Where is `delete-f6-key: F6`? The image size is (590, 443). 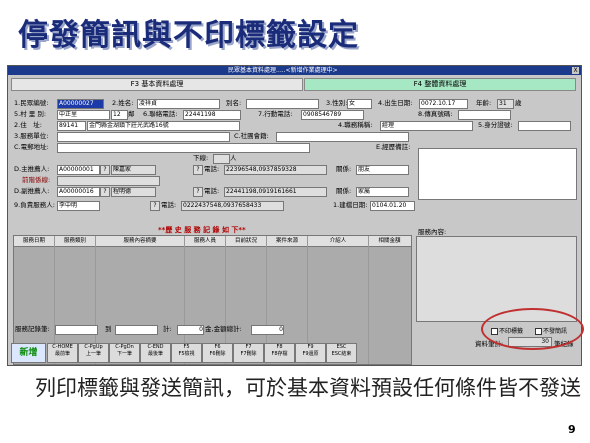
delete-f6-key: F6 is located at coordinates (217, 347).